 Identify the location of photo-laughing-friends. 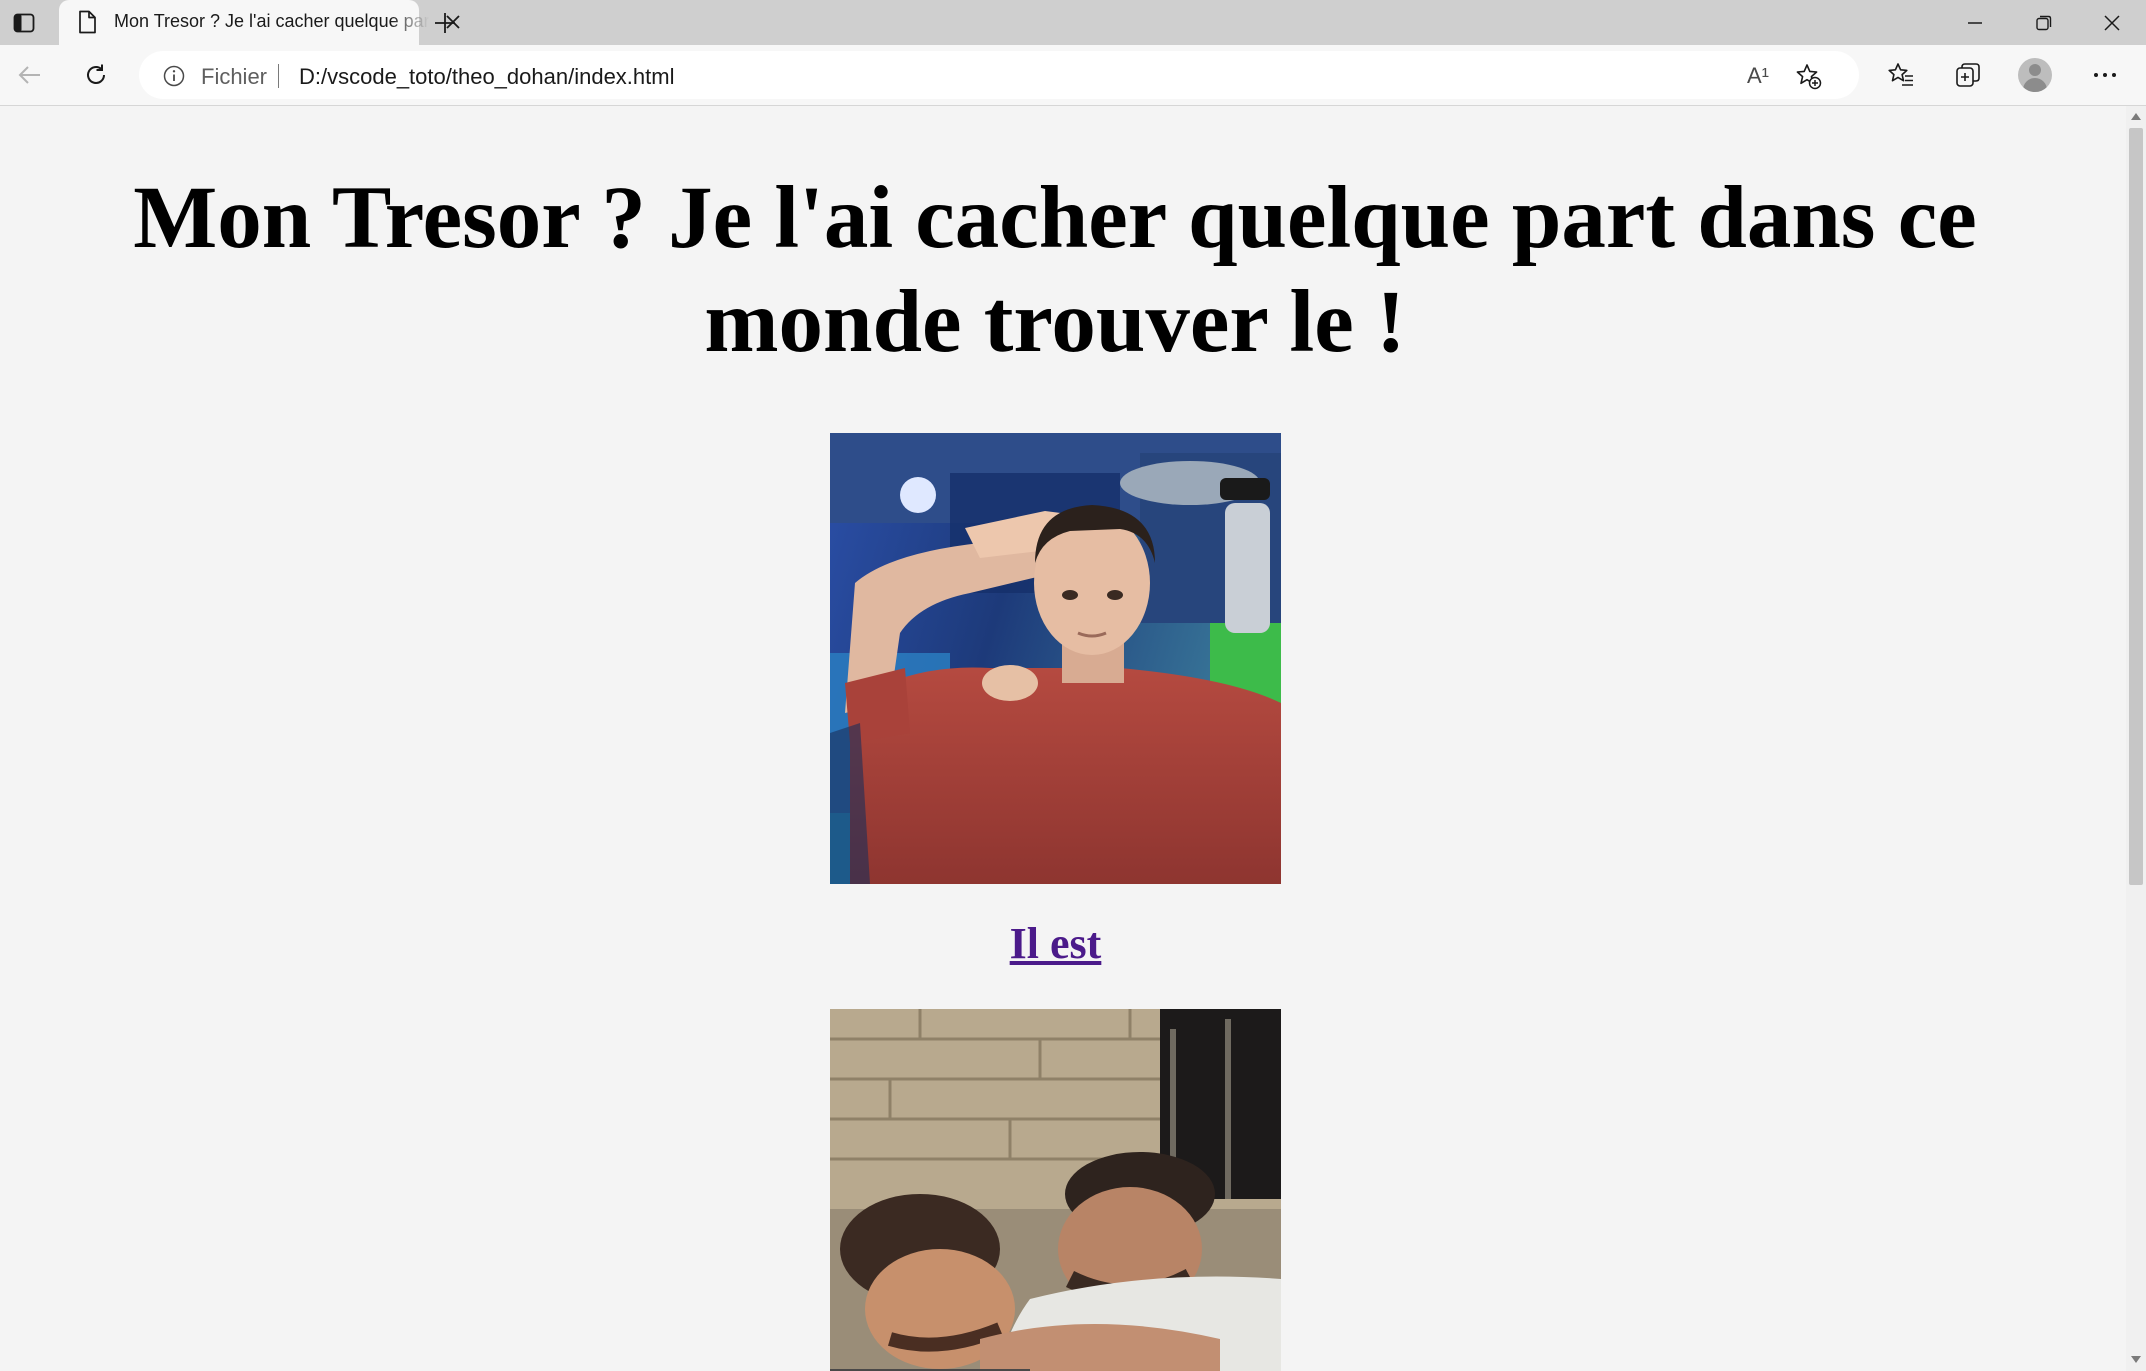
(1055, 1190).